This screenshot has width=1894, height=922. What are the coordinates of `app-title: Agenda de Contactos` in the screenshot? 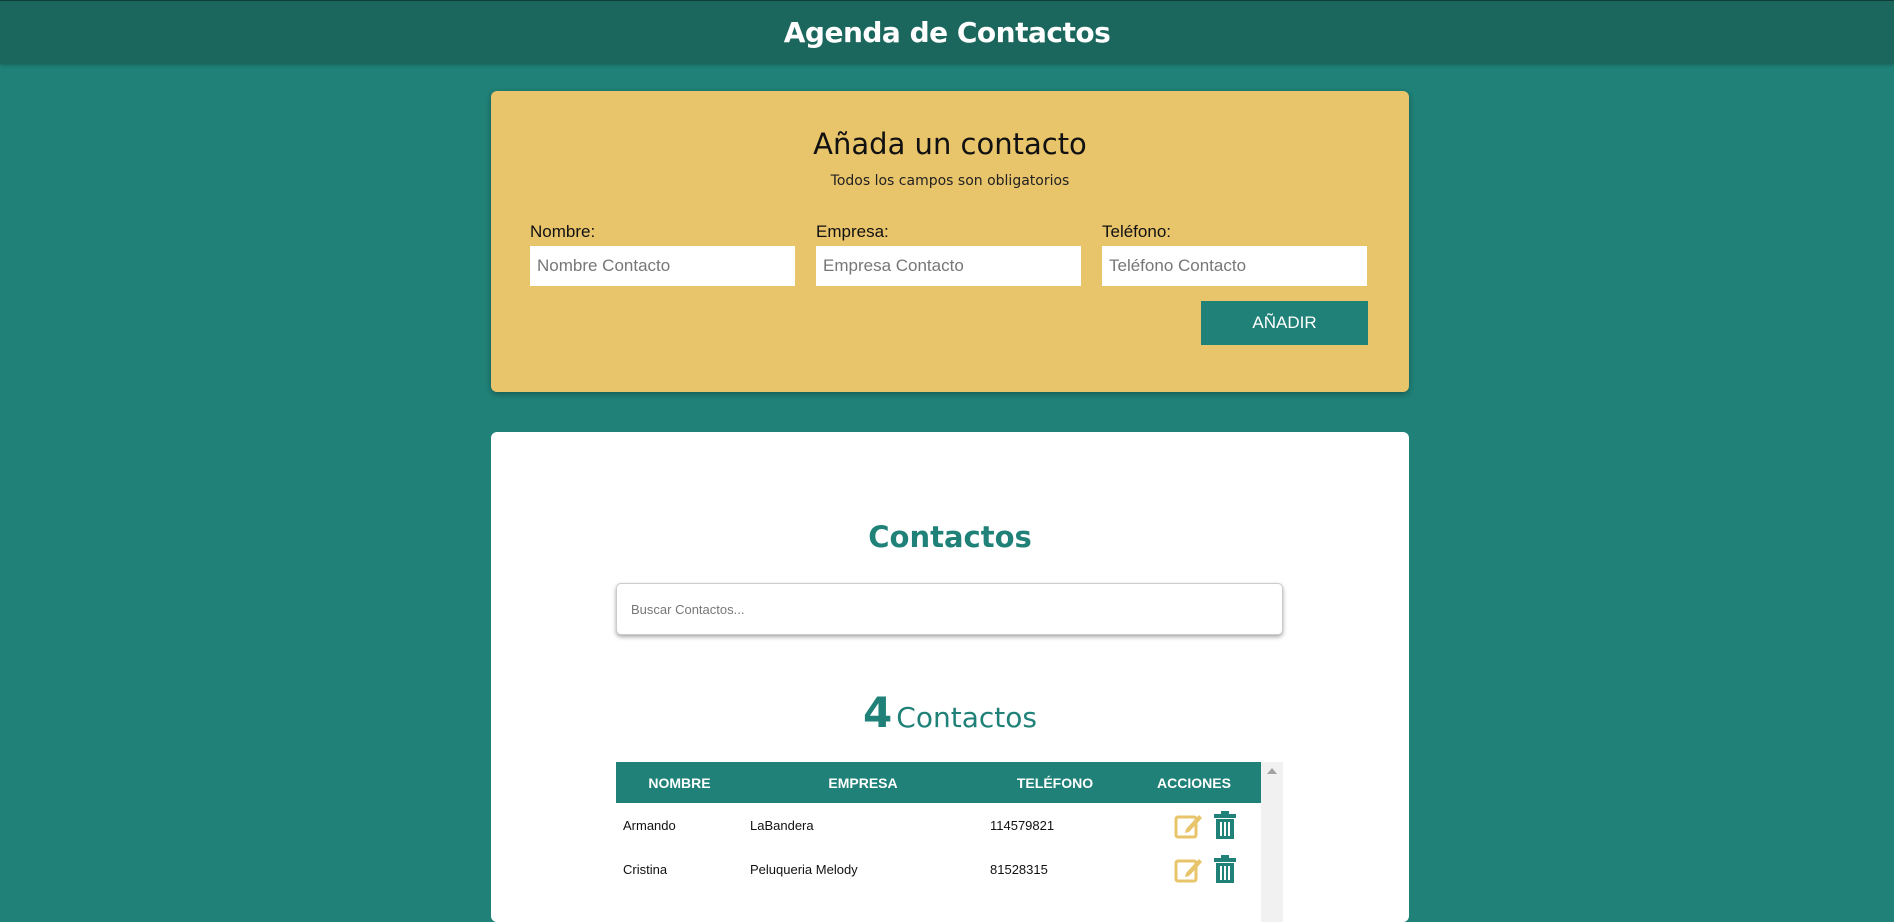 It's located at (947, 32).